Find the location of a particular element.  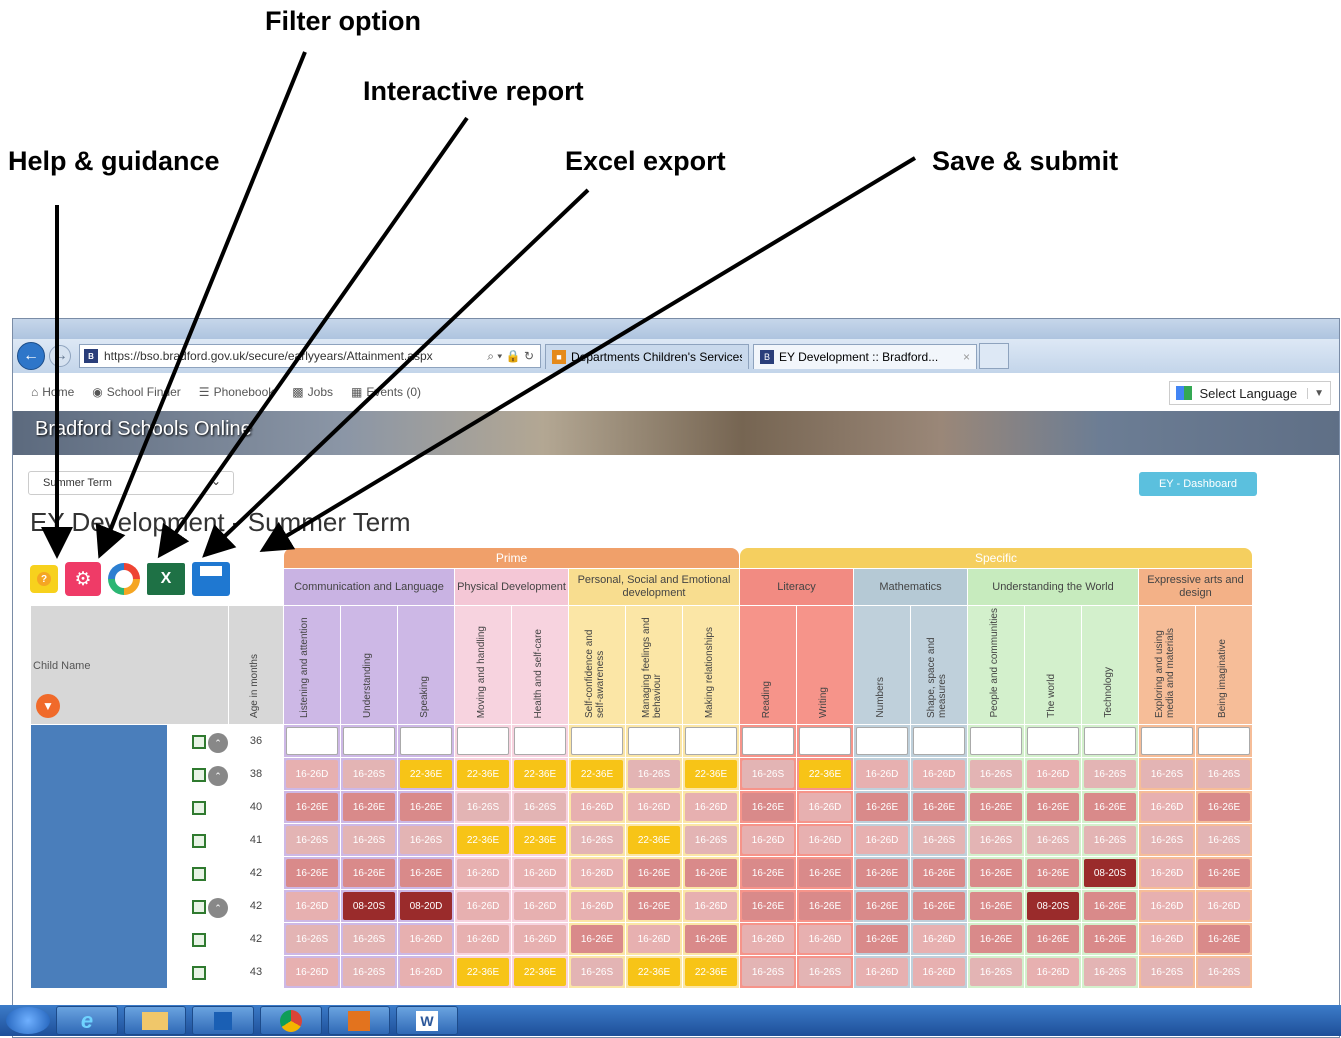

tab-ey-development: B EY Development :: Bradford... × is located at coordinates (865, 356).